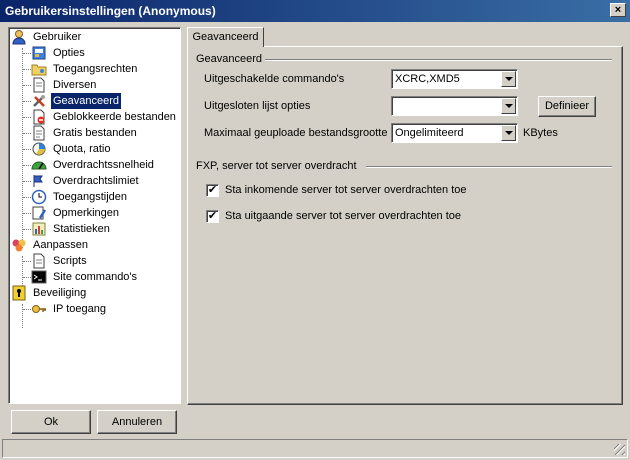 This screenshot has height=460, width=630. I want to click on ip-key-icon, so click(39, 309).